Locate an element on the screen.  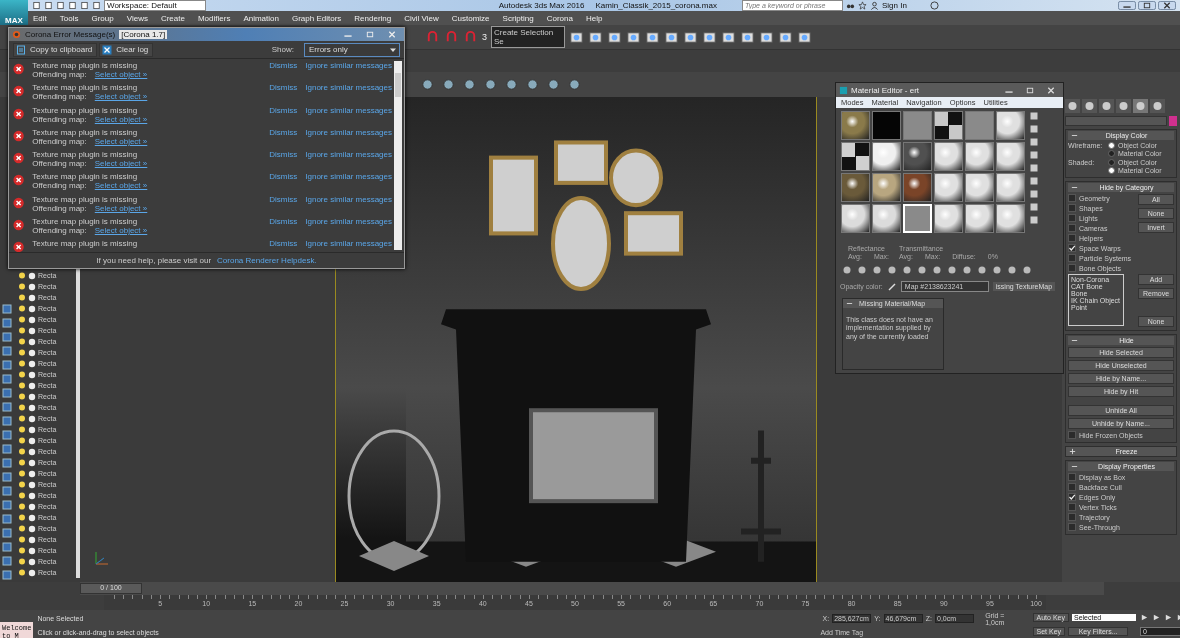
minimize-icon is located at coordinates (1127, 5).